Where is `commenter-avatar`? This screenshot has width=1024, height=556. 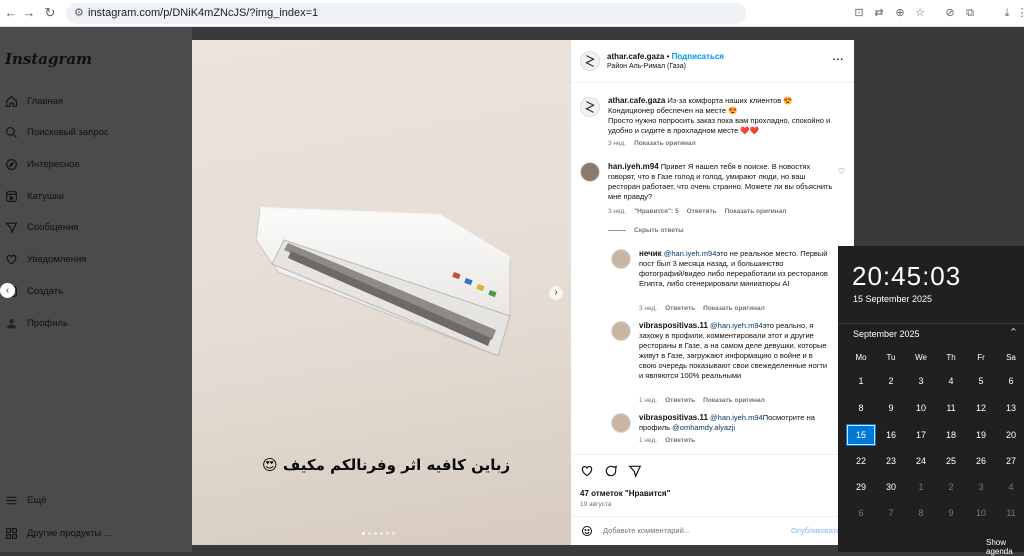
commenter-avatar is located at coordinates (590, 172).